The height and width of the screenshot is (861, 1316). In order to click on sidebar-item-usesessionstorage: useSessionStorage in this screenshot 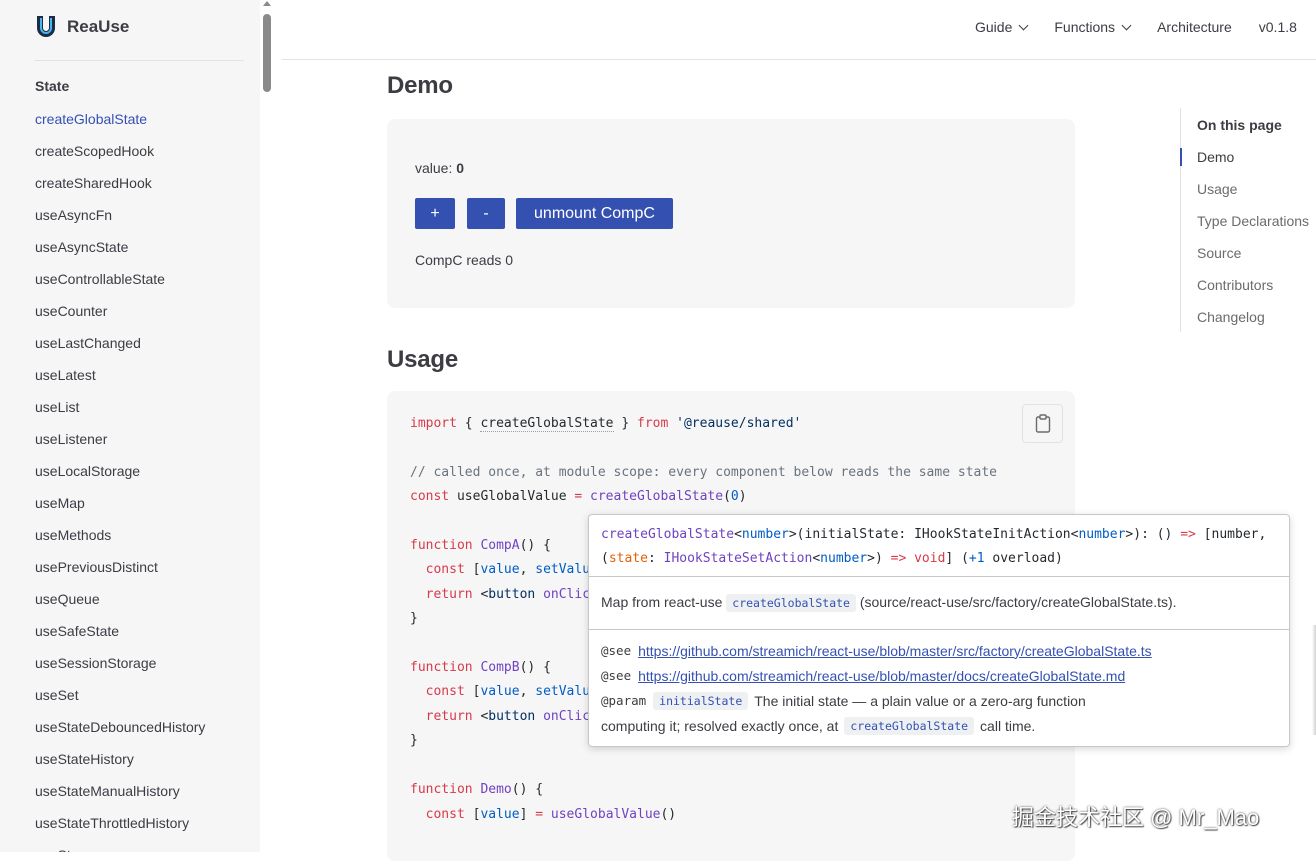, I will do `click(120, 663)`.